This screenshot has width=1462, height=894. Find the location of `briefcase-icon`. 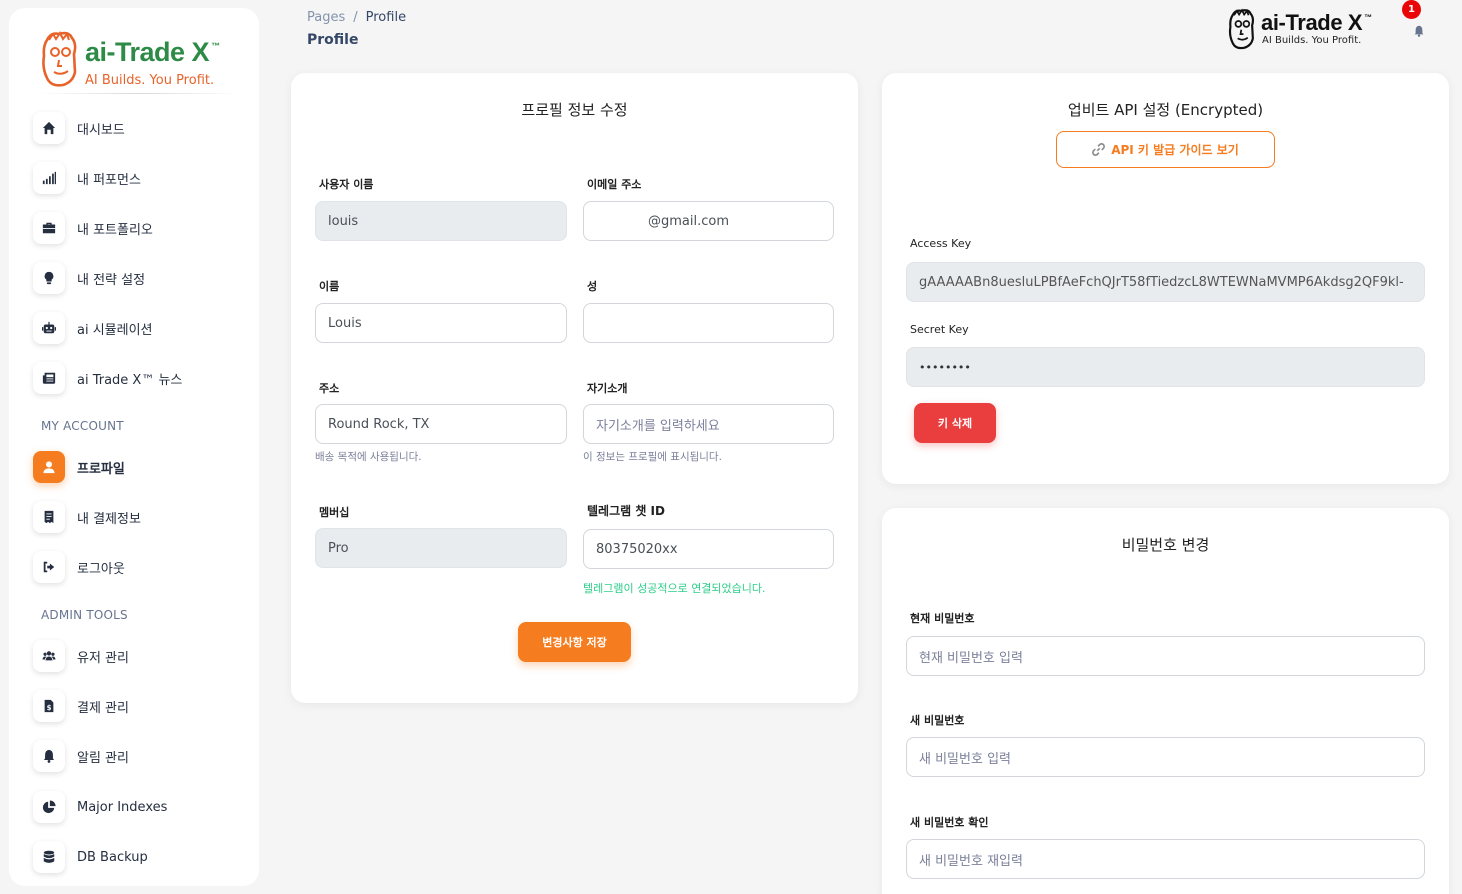

briefcase-icon is located at coordinates (49, 228).